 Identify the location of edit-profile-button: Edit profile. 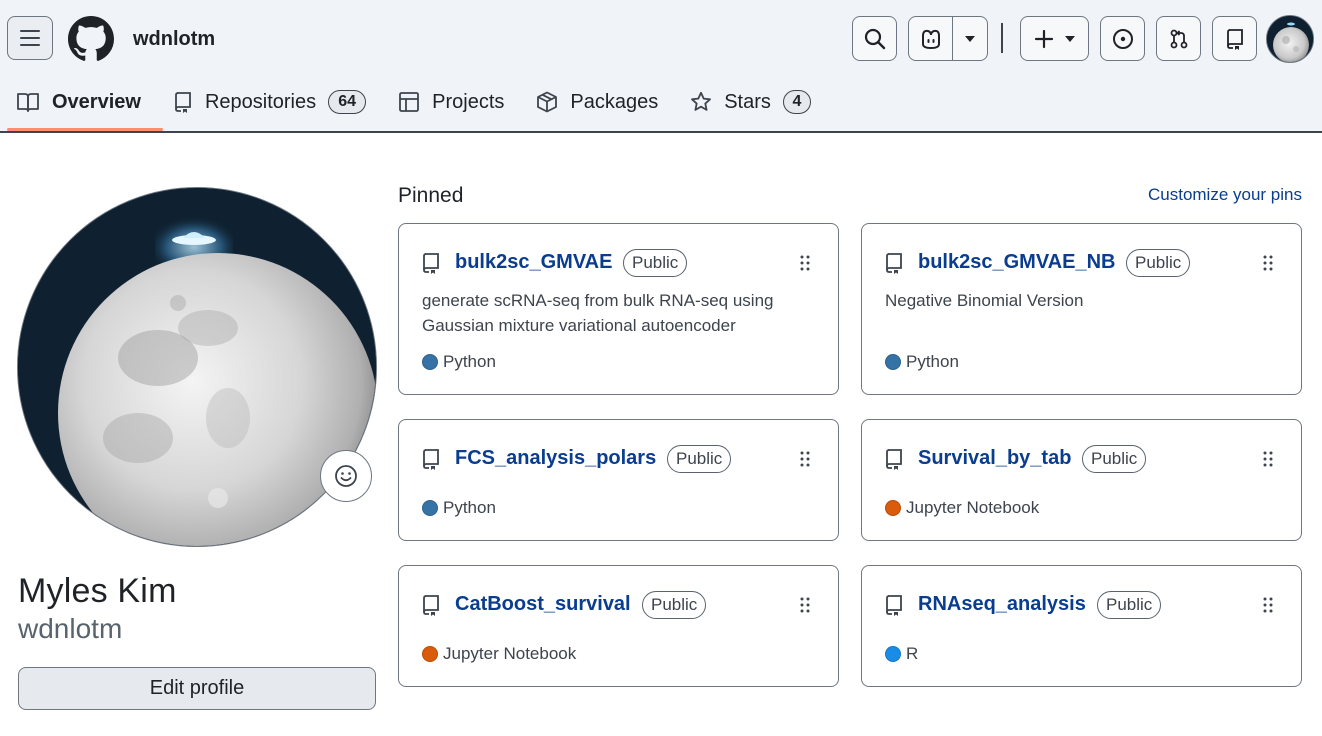
(197, 688).